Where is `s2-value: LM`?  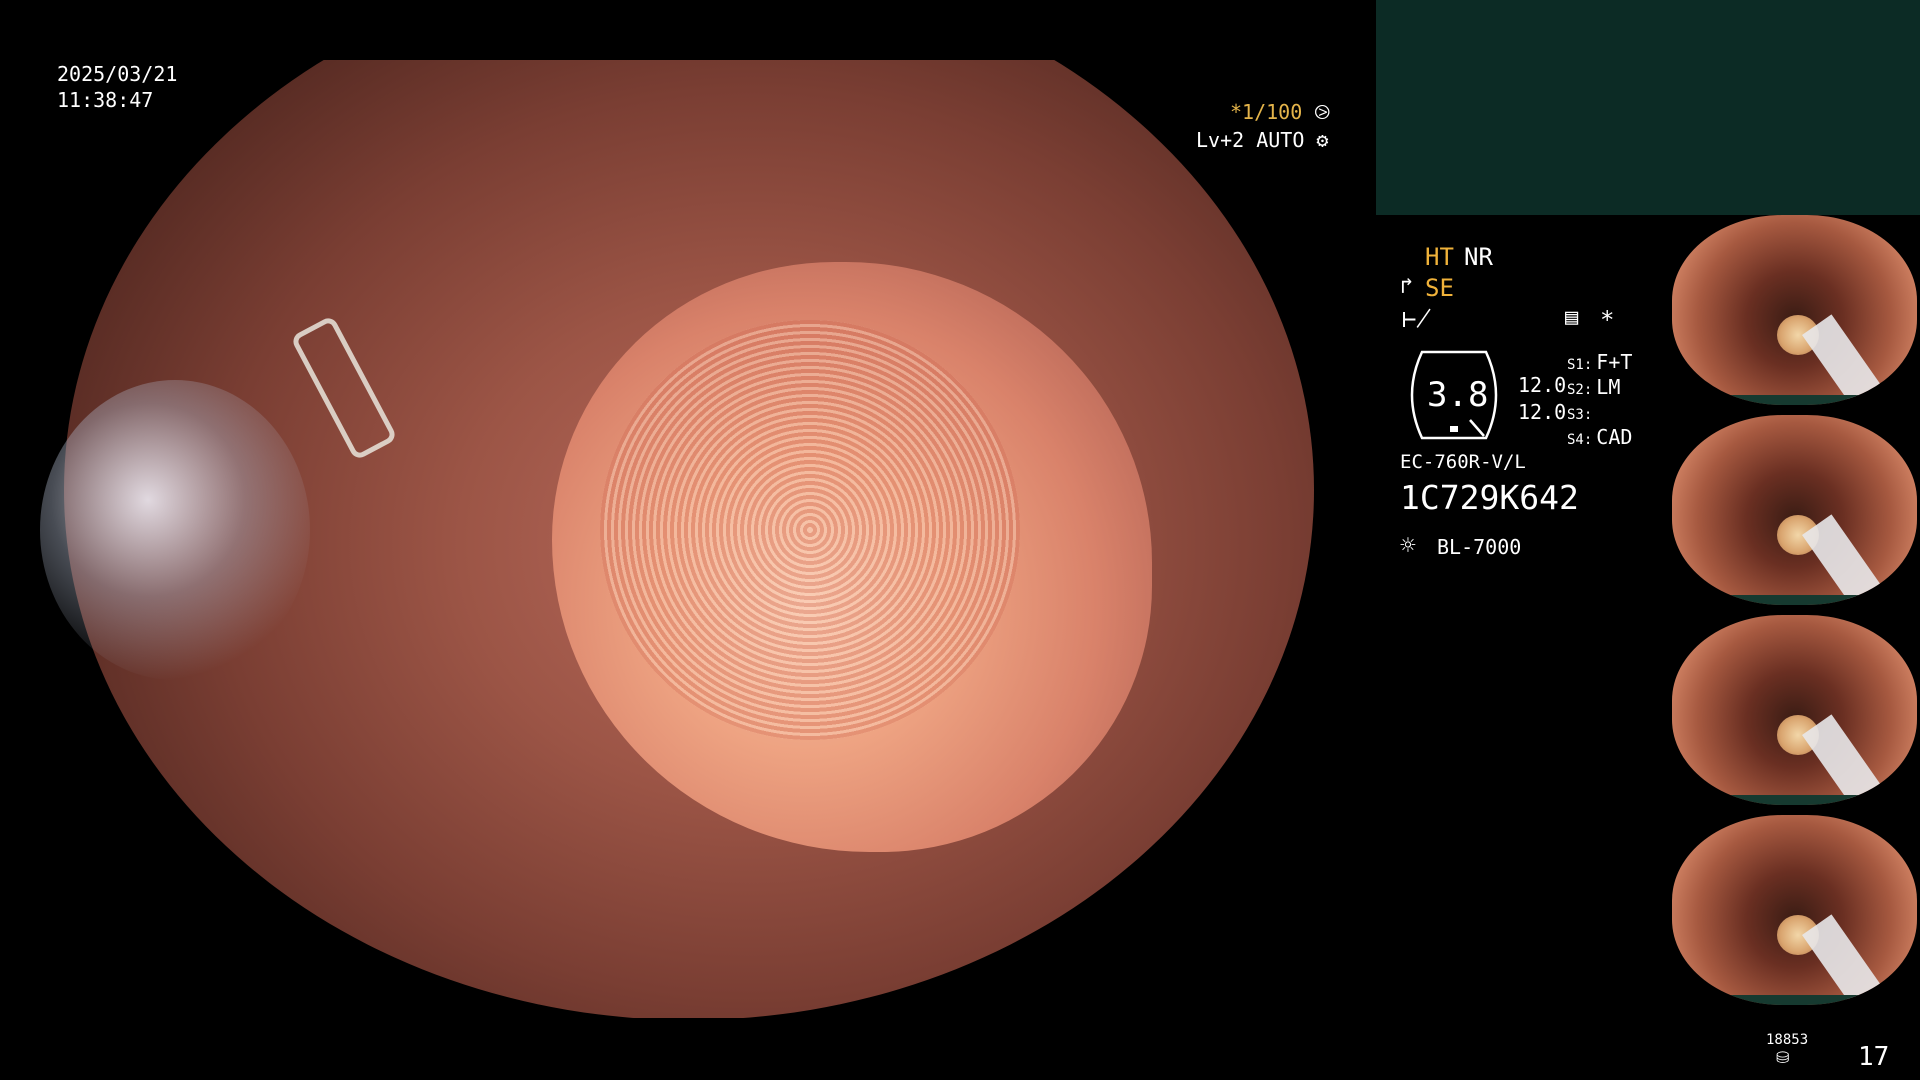 s2-value: LM is located at coordinates (1608, 387).